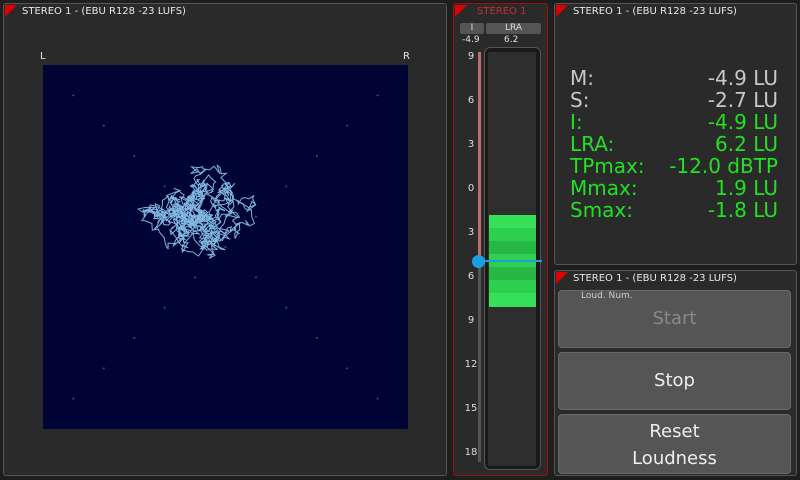 Image resolution: width=800 pixels, height=480 pixels. What do you see at coordinates (406, 56) in the screenshot?
I see `right-channel-label: R` at bounding box center [406, 56].